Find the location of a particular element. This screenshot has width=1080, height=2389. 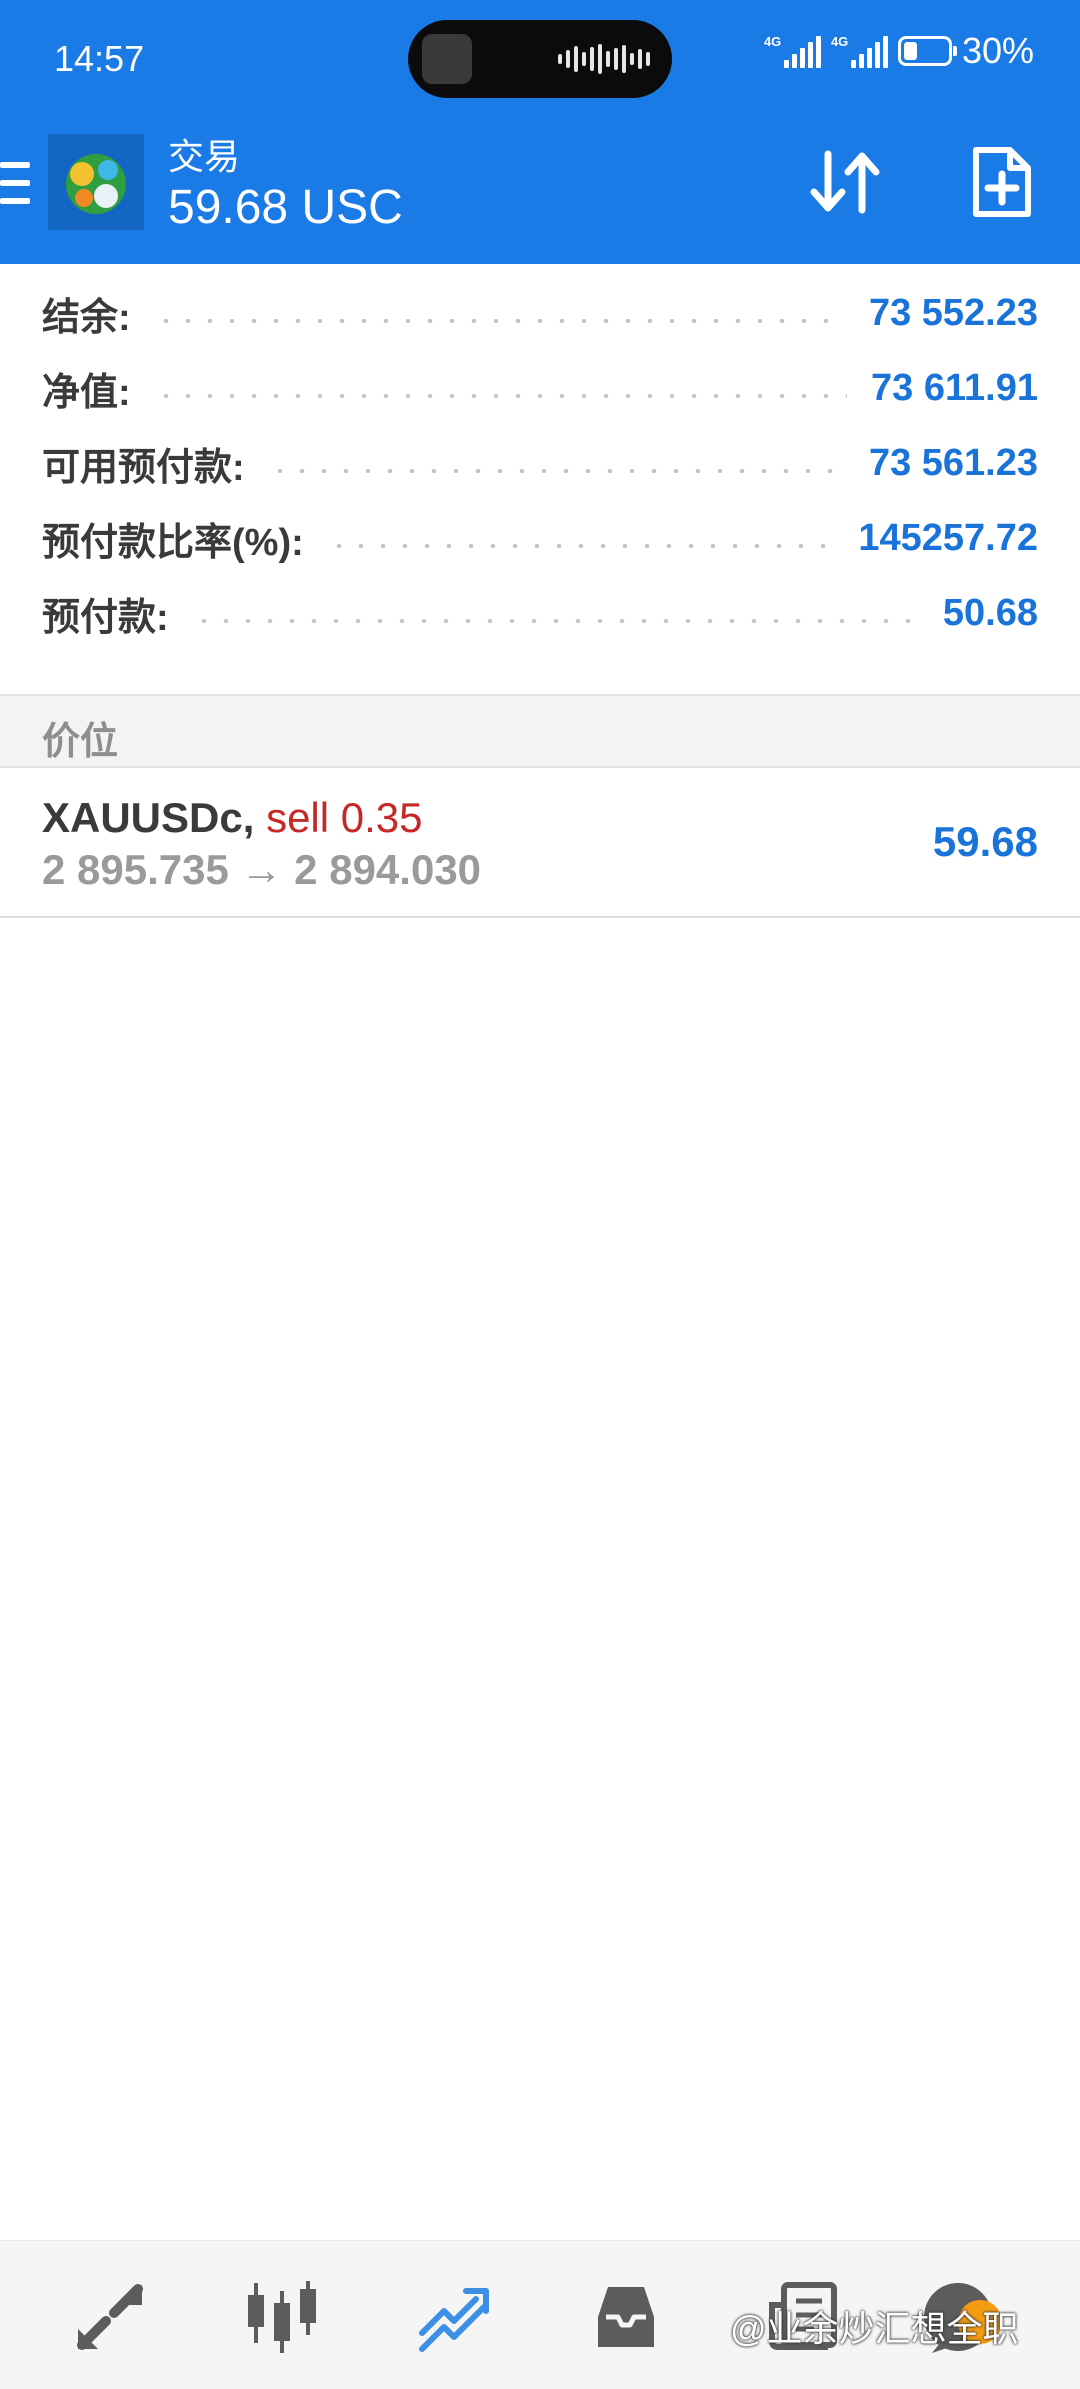

summary-label: 结余: is located at coordinates (86, 318).